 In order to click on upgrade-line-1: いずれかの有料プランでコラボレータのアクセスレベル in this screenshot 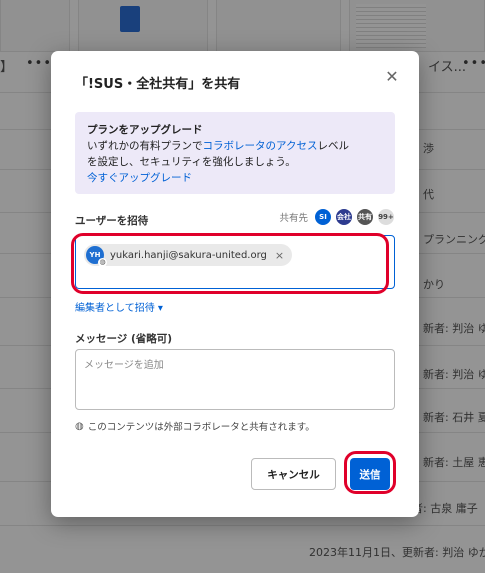, I will do `click(235, 146)`.